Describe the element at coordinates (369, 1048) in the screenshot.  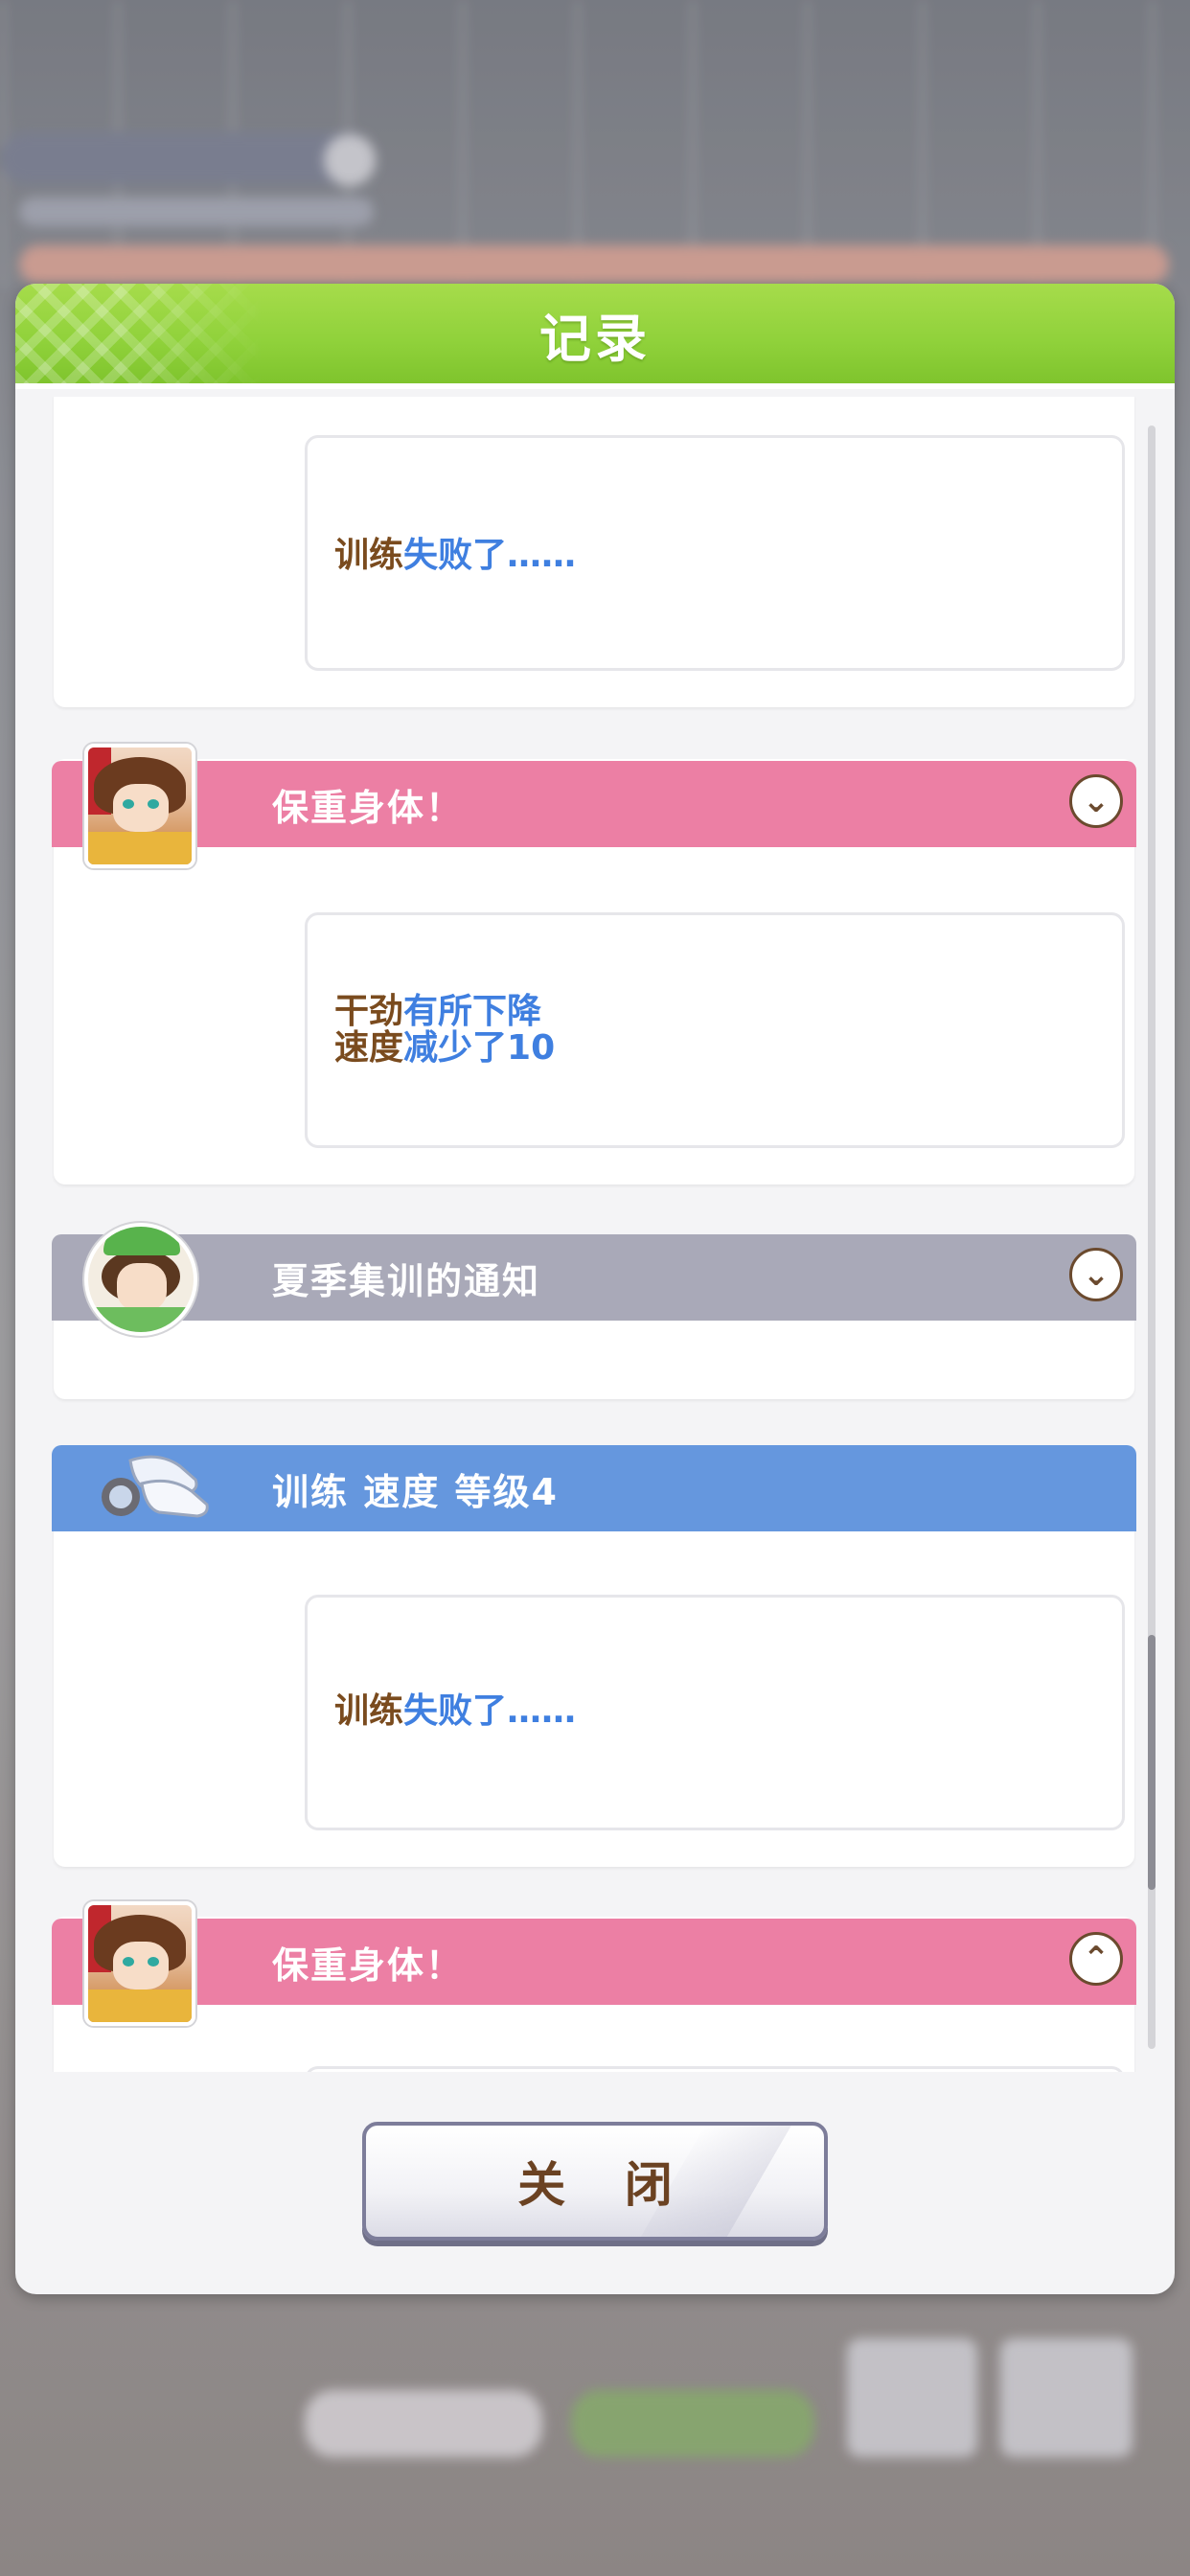
I see `result-subject: 速度` at that location.